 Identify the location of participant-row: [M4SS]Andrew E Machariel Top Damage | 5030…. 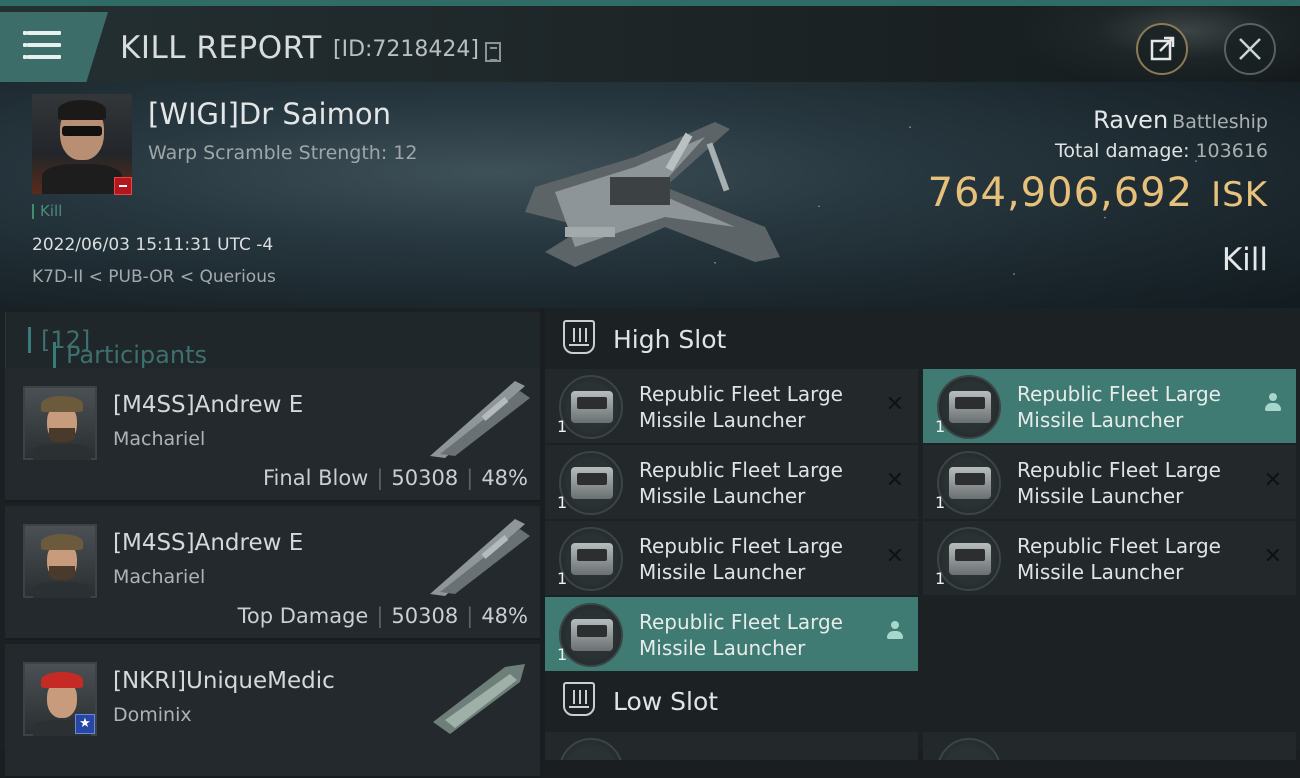
(272, 573).